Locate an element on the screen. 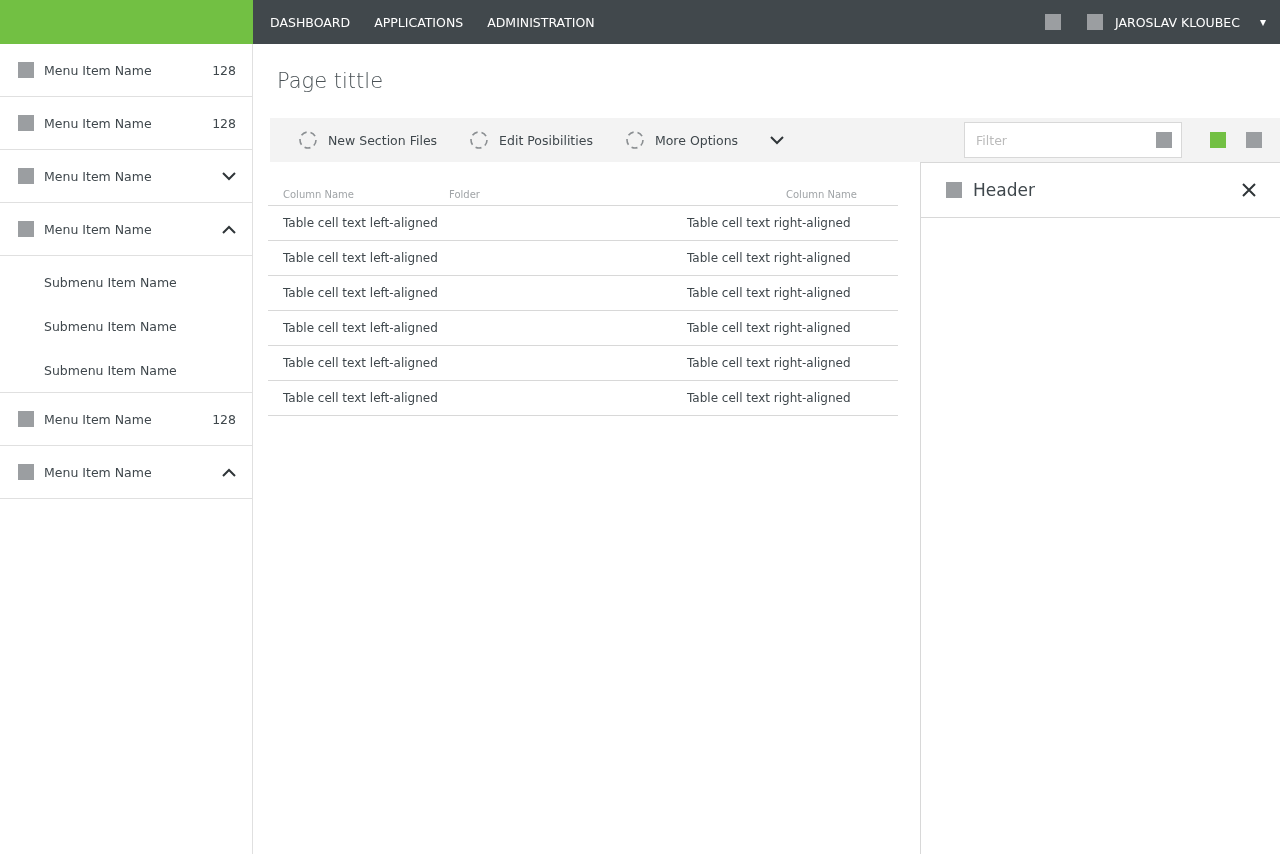 The height and width of the screenshot is (854, 1280). user-name: JAROSLAV KLOUBEC is located at coordinates (1177, 22).